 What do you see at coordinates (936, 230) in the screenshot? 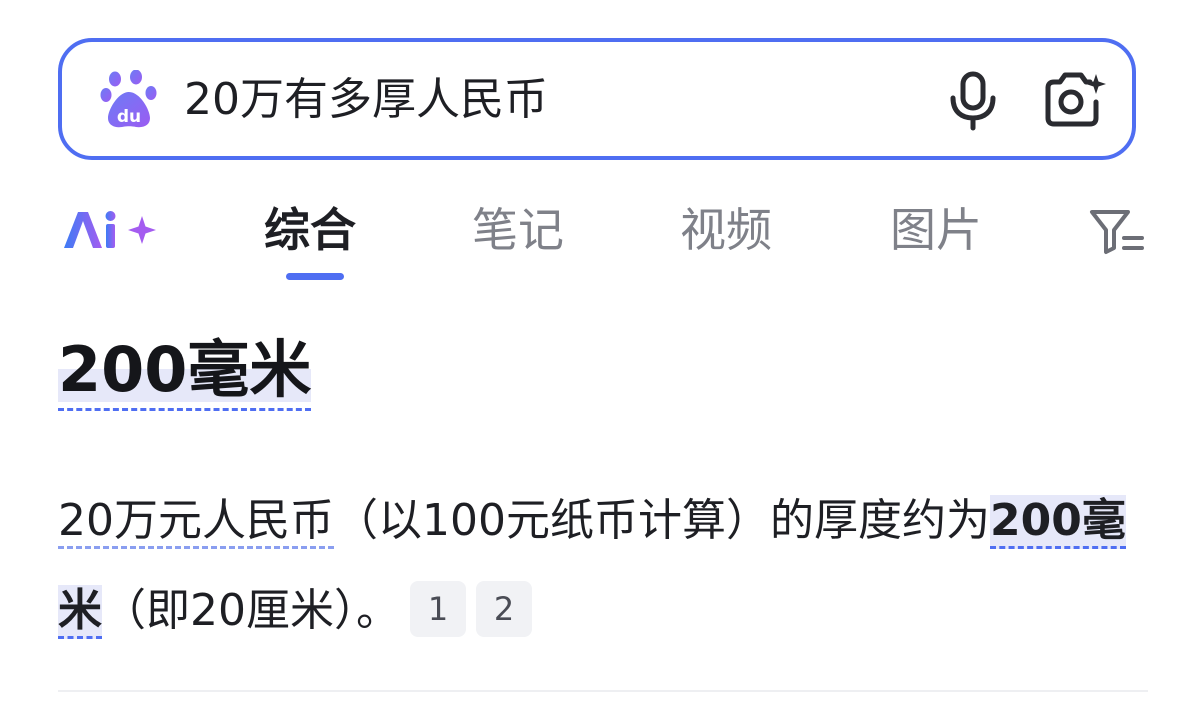
I see `tab-images: 图片` at bounding box center [936, 230].